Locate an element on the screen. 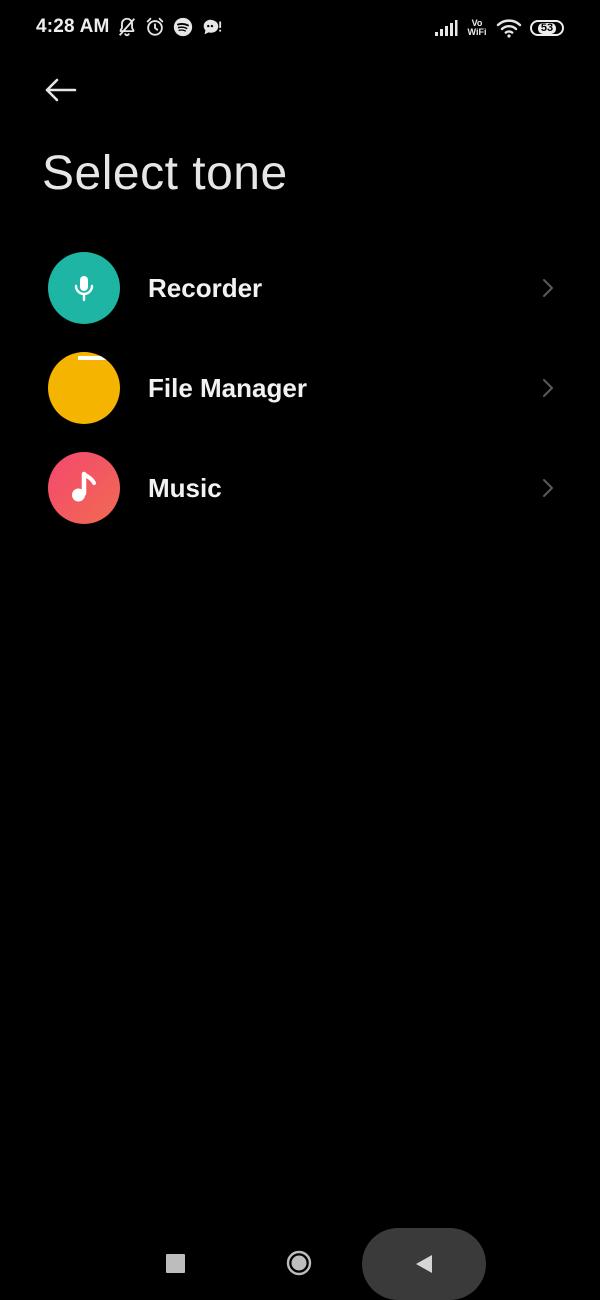 This screenshot has height=1300, width=600. bell-off-icon is located at coordinates (127, 27).